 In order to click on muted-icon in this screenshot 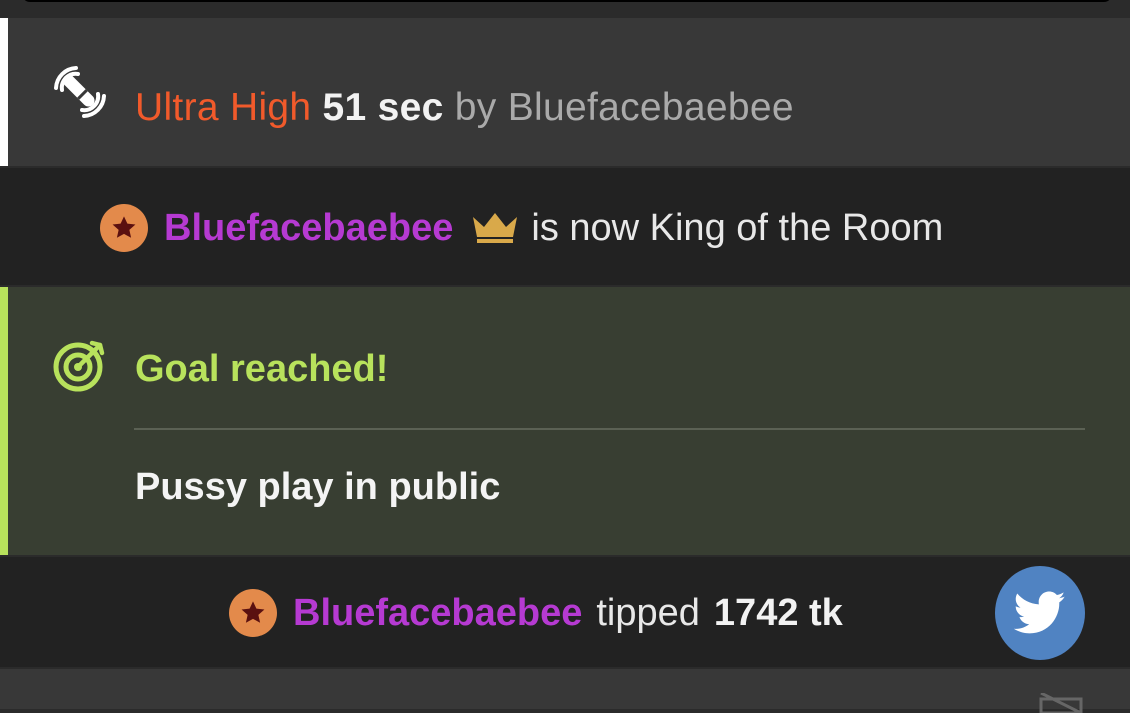, I will do `click(1061, 703)`.